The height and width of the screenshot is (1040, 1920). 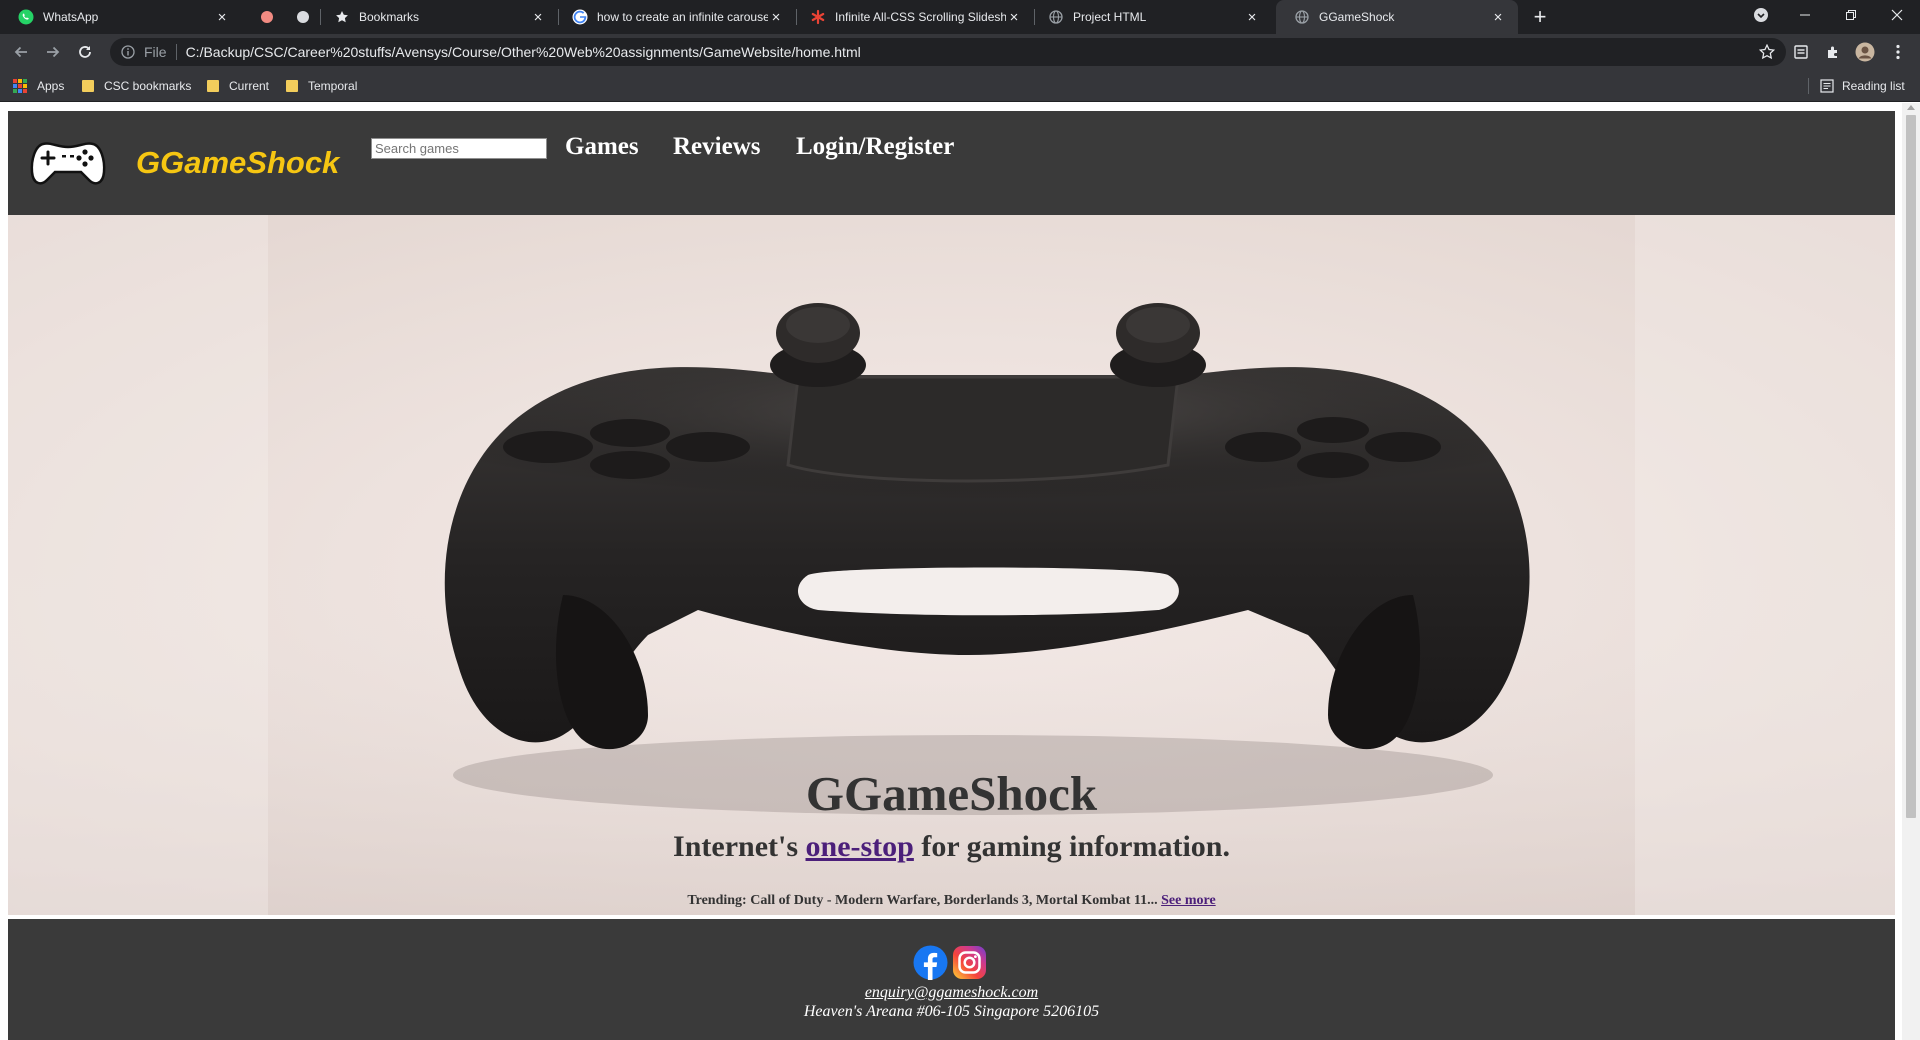 What do you see at coordinates (437, 17) in the screenshot?
I see `tab-bookmarks: Bookmarks ×` at bounding box center [437, 17].